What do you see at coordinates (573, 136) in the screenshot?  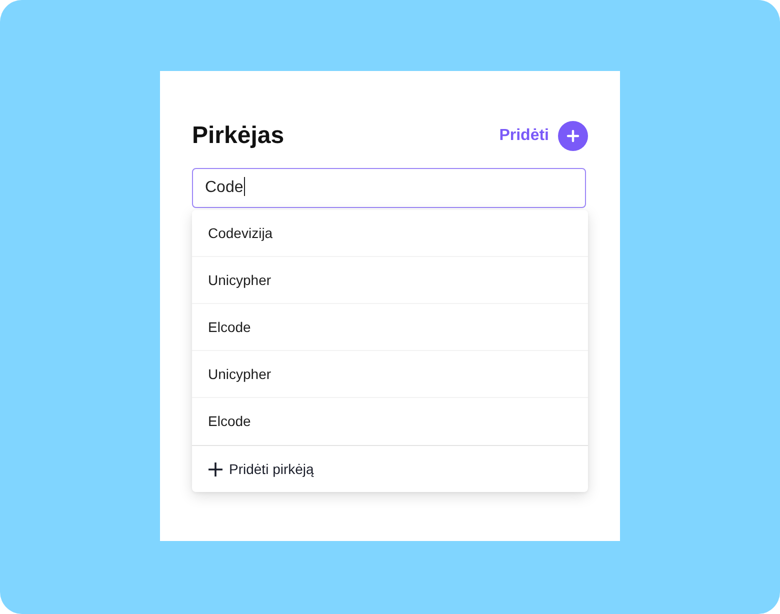 I see `add-icon` at bounding box center [573, 136].